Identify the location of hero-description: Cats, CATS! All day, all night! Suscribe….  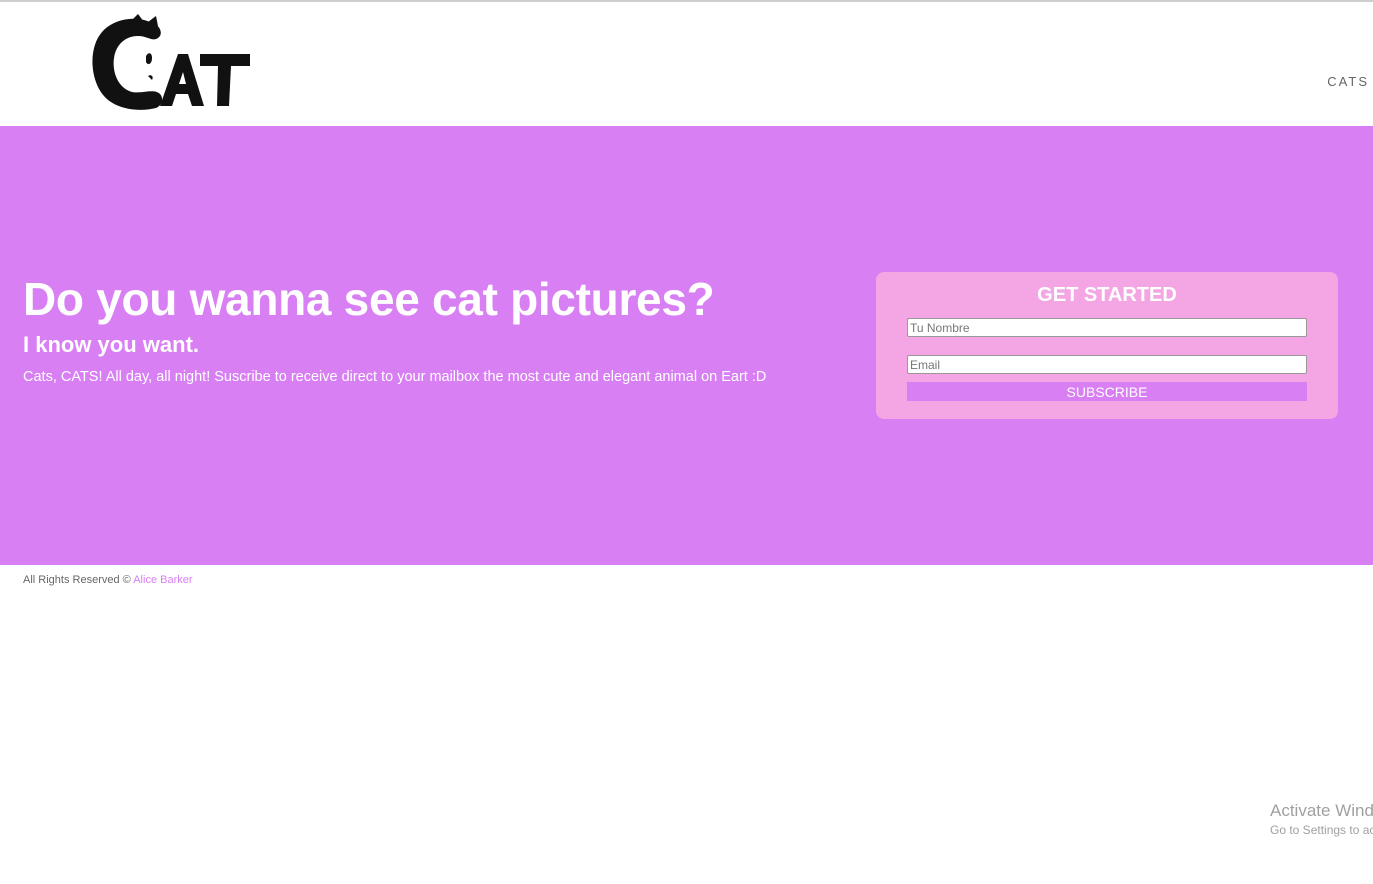
(395, 377).